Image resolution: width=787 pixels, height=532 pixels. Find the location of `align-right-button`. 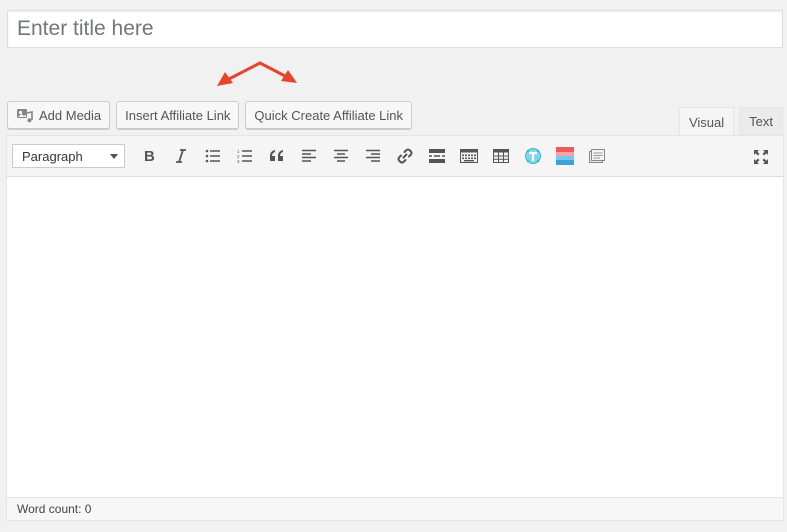

align-right-button is located at coordinates (373, 156).